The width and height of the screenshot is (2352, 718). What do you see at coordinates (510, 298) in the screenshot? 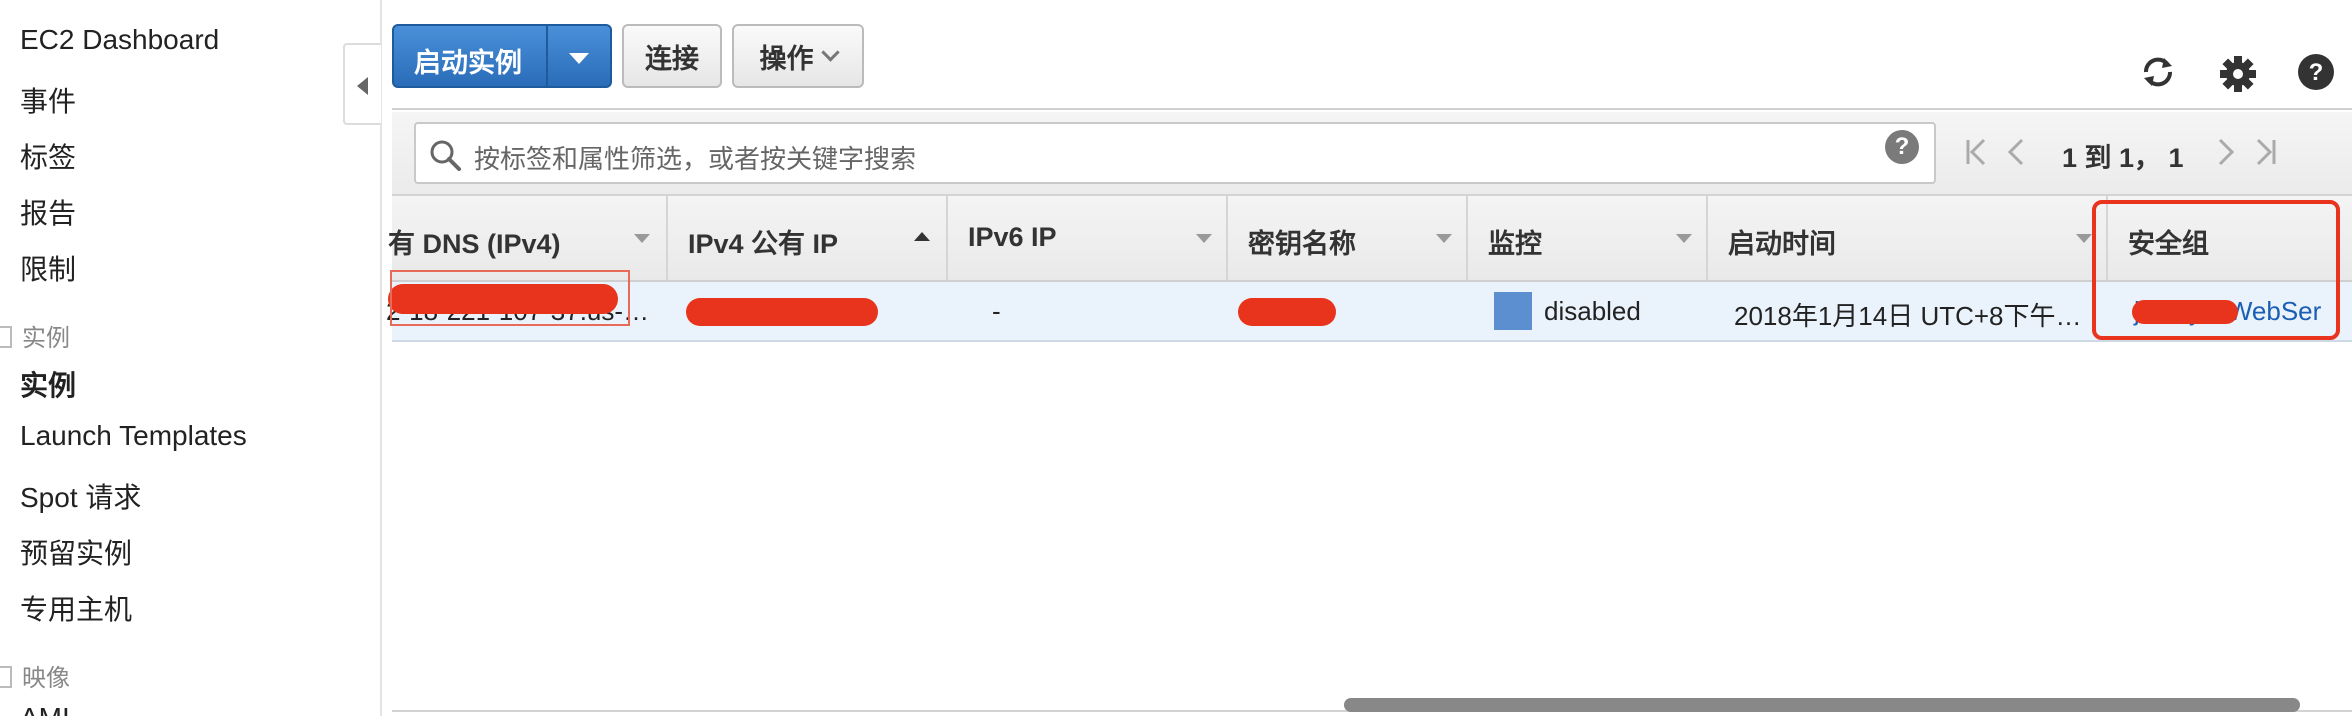
I see `annotation-box-dns` at bounding box center [510, 298].